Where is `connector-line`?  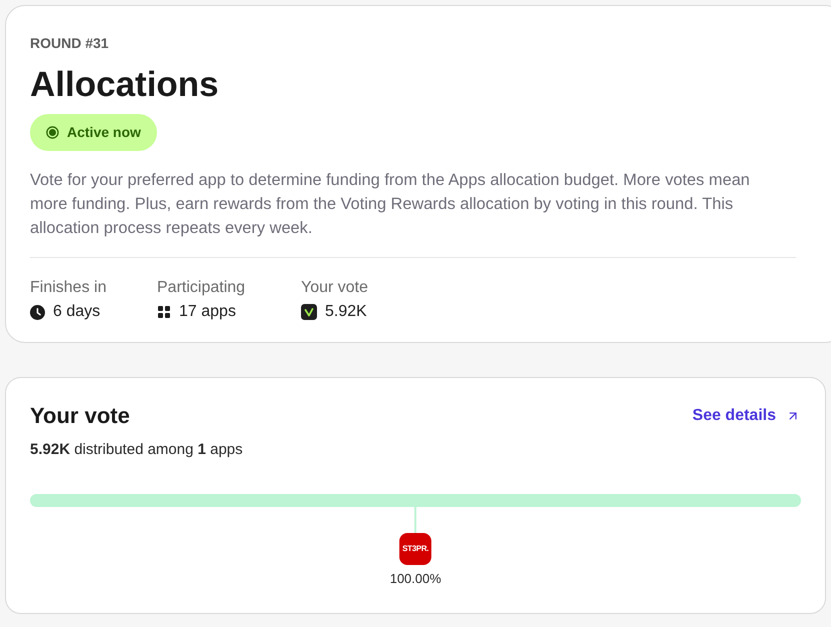
connector-line is located at coordinates (415, 520).